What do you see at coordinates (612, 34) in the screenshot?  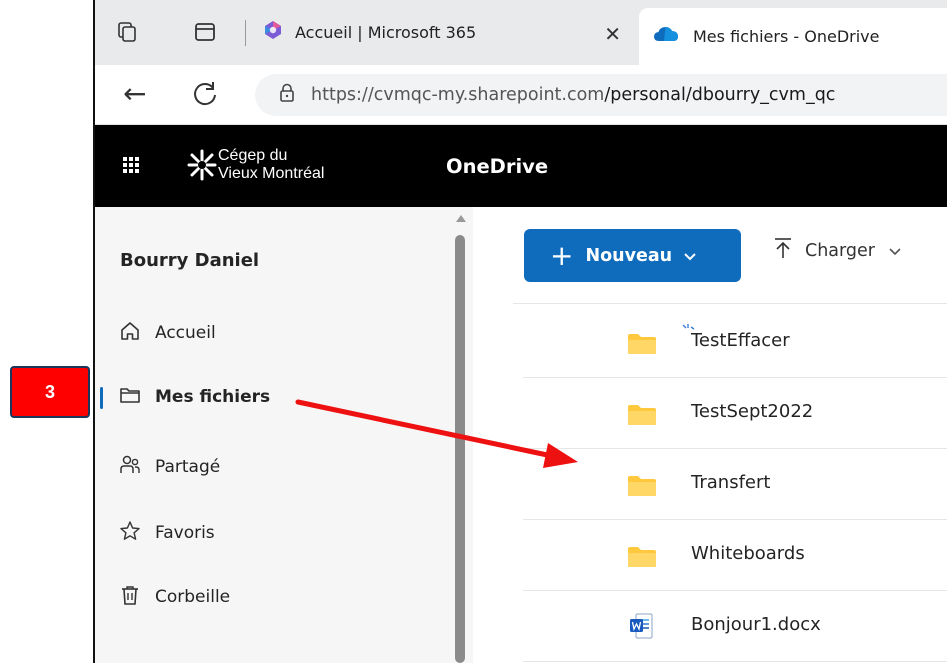 I see `close-tab-icon: ✕` at bounding box center [612, 34].